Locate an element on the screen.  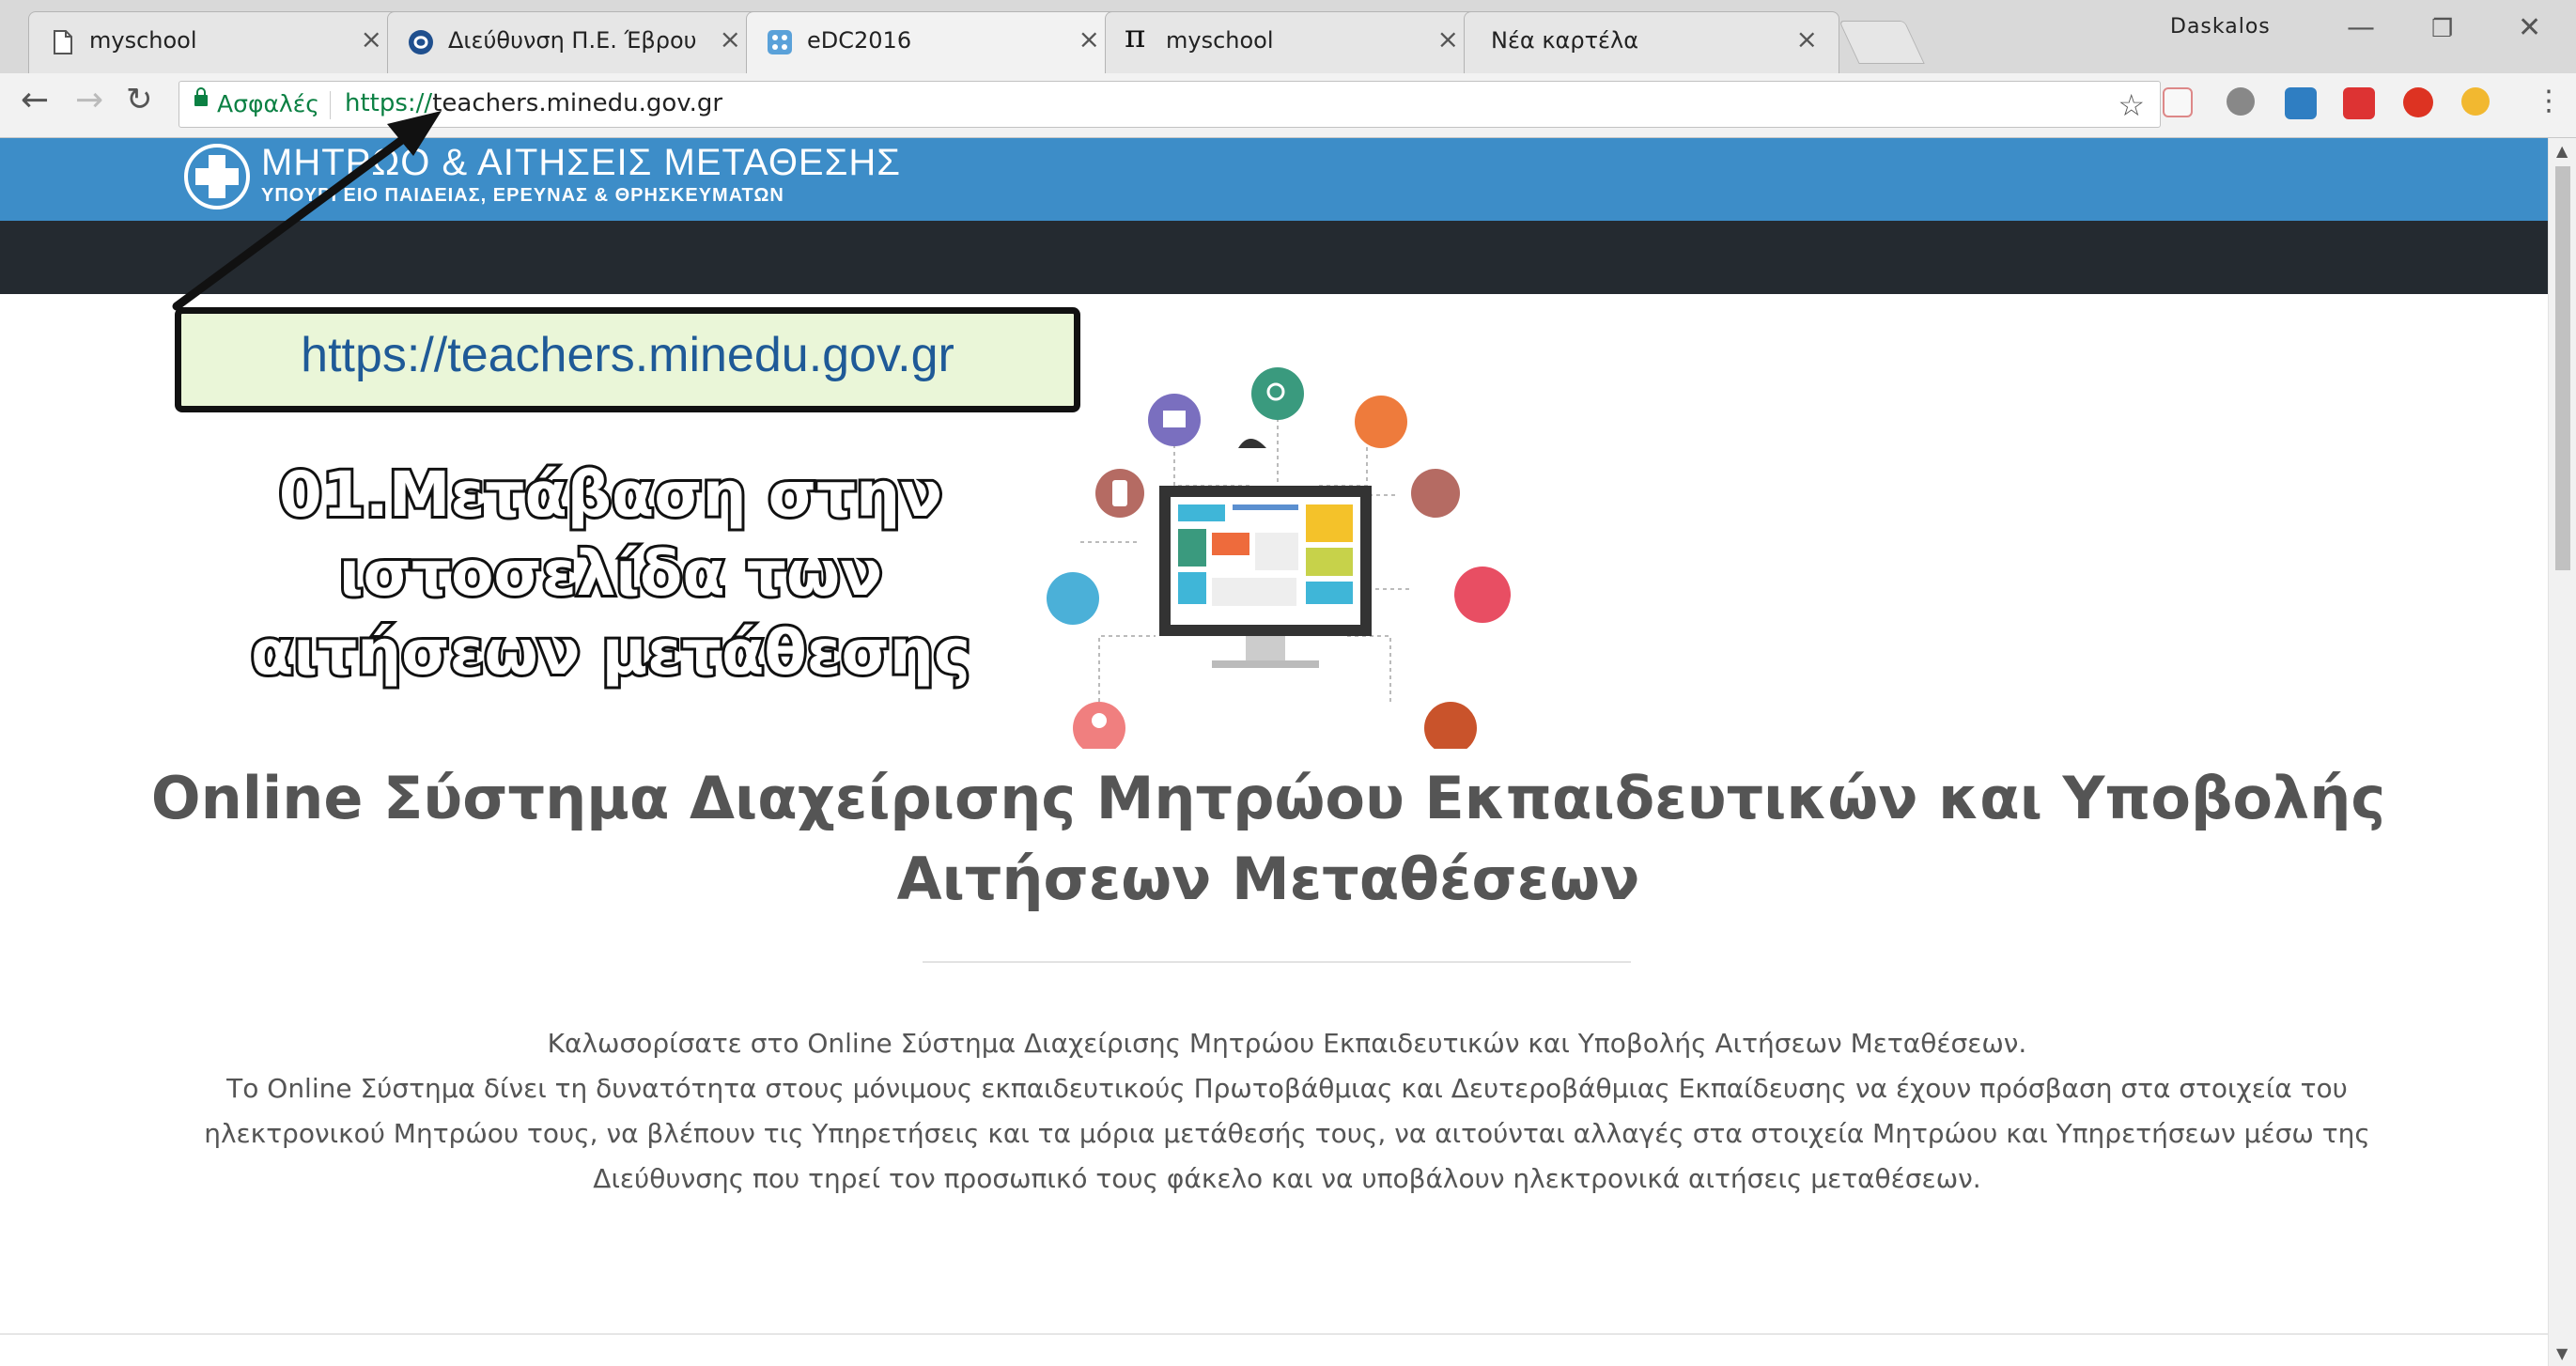
tab-myschool-2: π myschool × is located at coordinates (1293, 42).